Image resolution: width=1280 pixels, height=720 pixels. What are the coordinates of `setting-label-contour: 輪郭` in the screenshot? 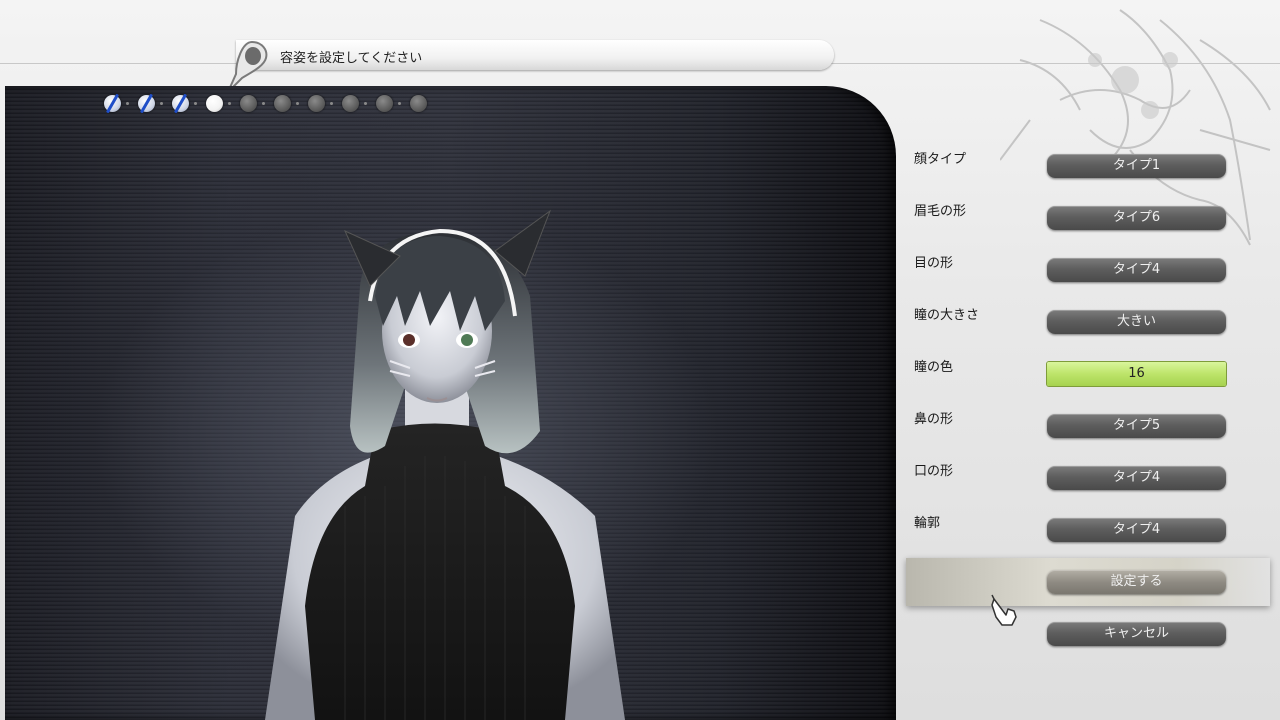 It's located at (927, 523).